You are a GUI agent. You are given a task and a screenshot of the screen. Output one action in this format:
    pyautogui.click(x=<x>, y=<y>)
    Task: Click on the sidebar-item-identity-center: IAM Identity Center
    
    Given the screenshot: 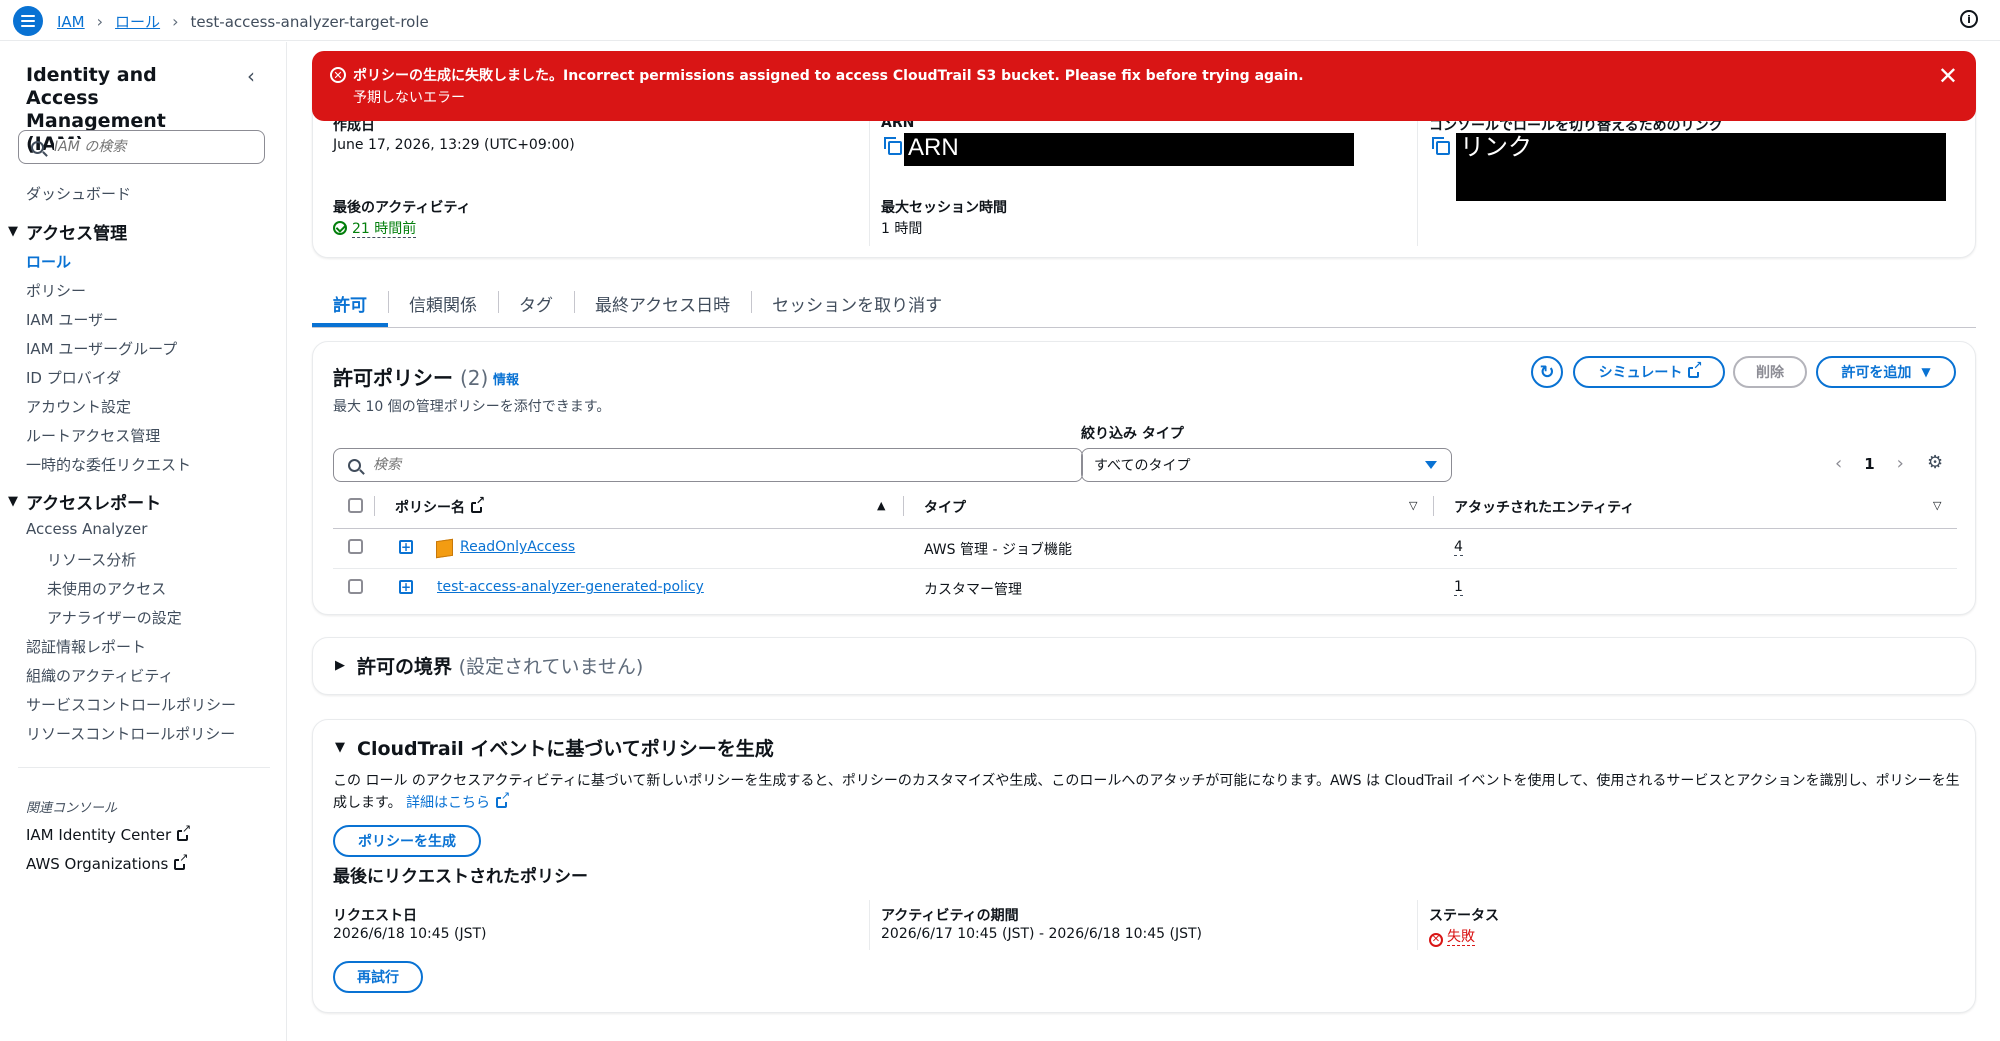 What is the action you would take?
    pyautogui.click(x=109, y=833)
    